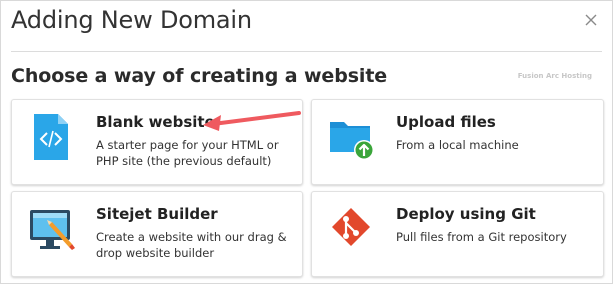  Describe the element at coordinates (306, 51) in the screenshot. I see `title-divider` at that location.